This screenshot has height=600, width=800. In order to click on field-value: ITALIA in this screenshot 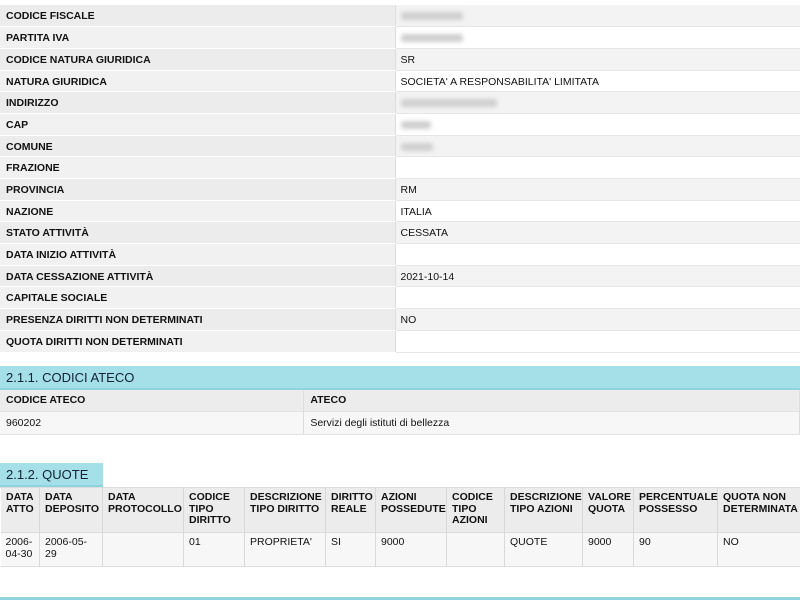, I will do `click(597, 211)`.